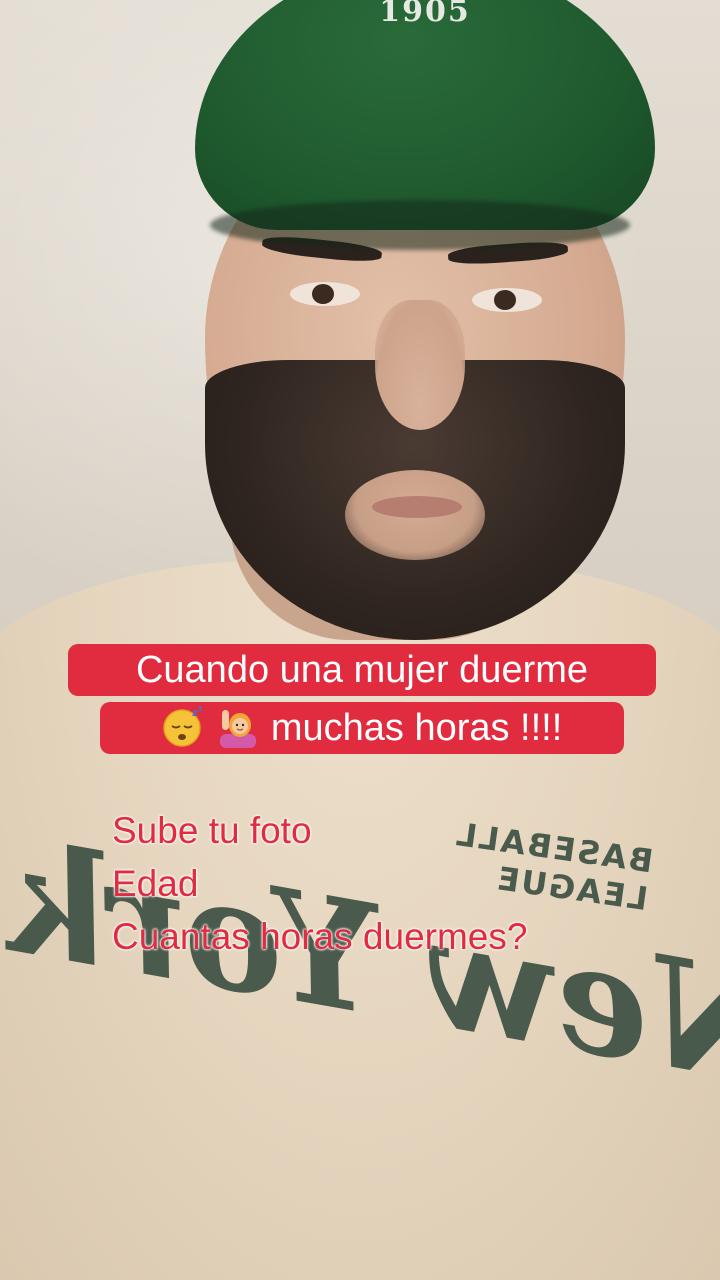 The height and width of the screenshot is (1280, 720). I want to click on cap-brim-shadow, so click(420, 225).